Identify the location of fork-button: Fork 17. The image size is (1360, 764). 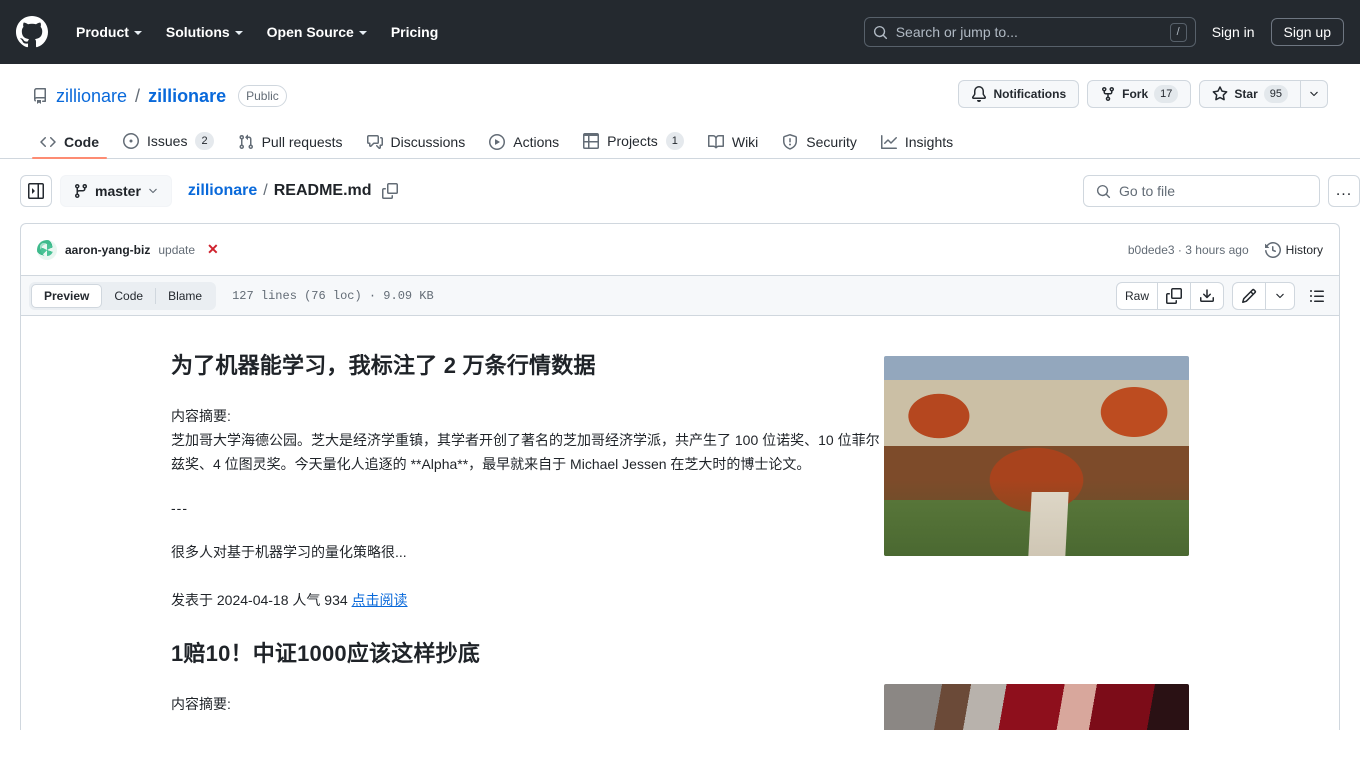
(1139, 94).